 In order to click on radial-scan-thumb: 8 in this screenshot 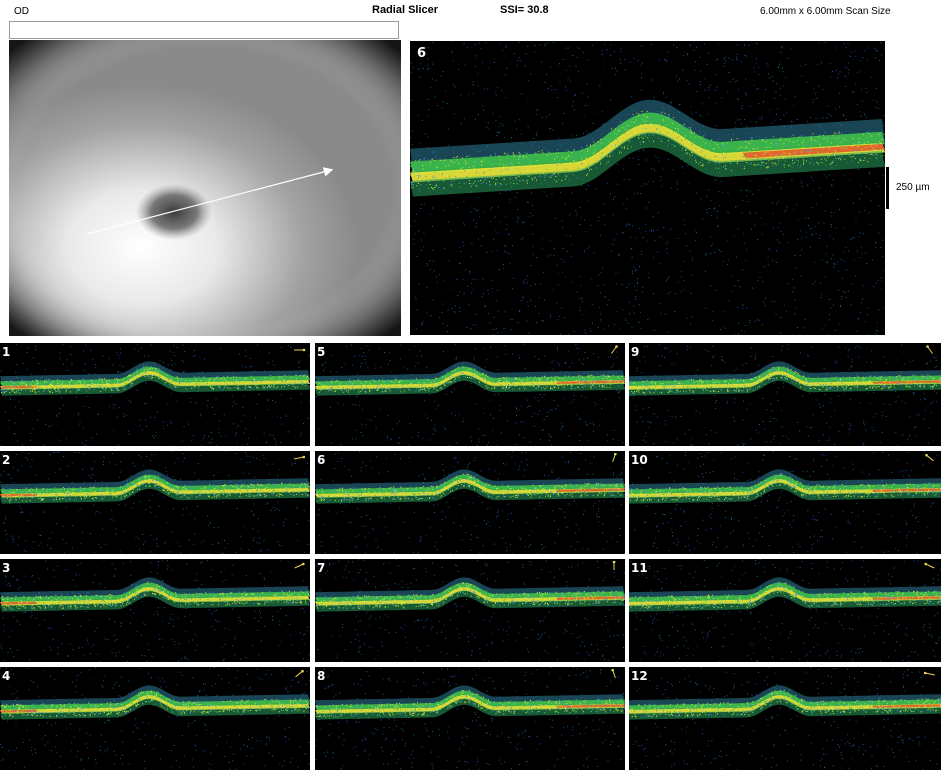, I will do `click(470, 718)`.